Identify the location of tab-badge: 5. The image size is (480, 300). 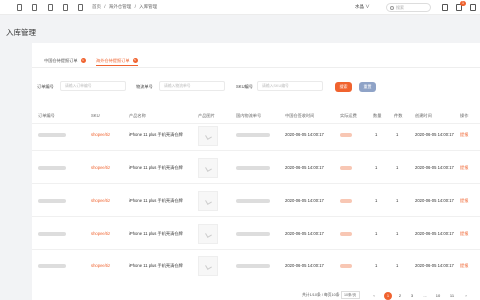
(135, 61).